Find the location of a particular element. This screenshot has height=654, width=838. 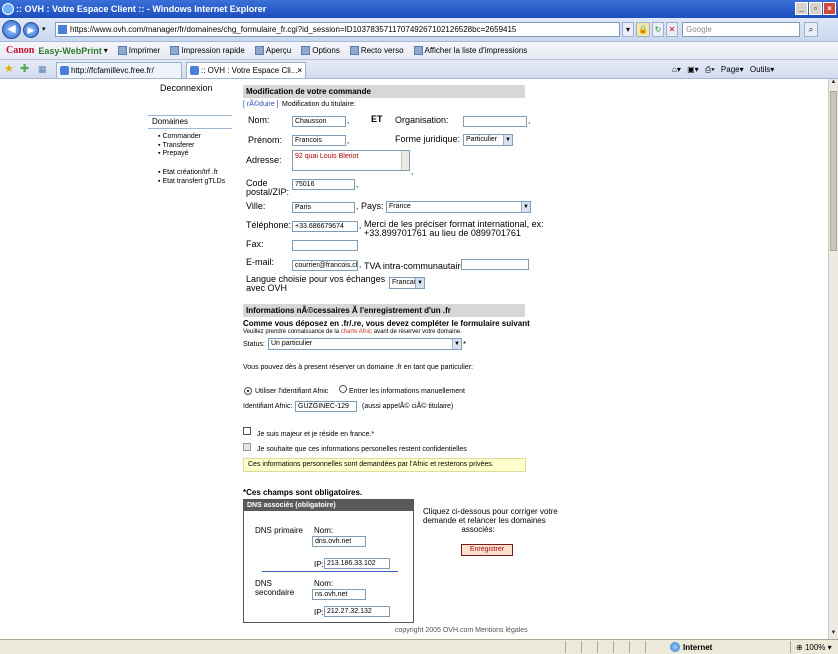

history-dropdown-icon: ▾ is located at coordinates (44, 29).